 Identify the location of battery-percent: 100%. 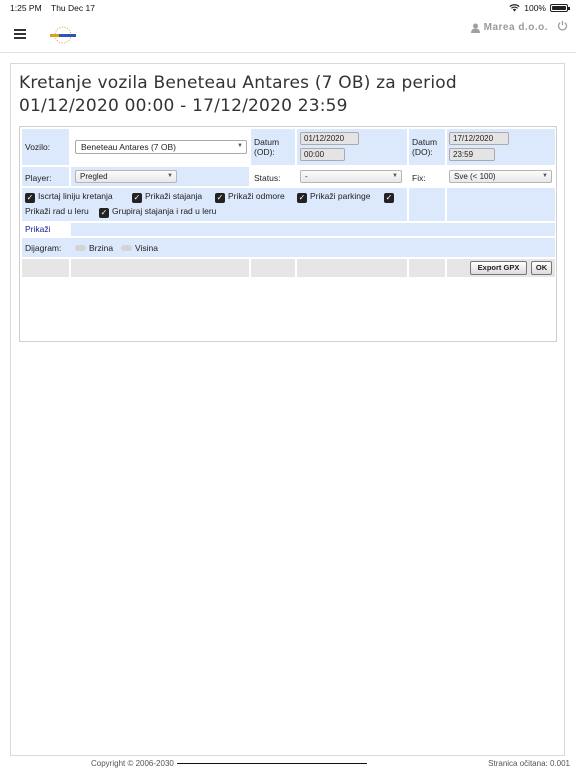
(535, 8).